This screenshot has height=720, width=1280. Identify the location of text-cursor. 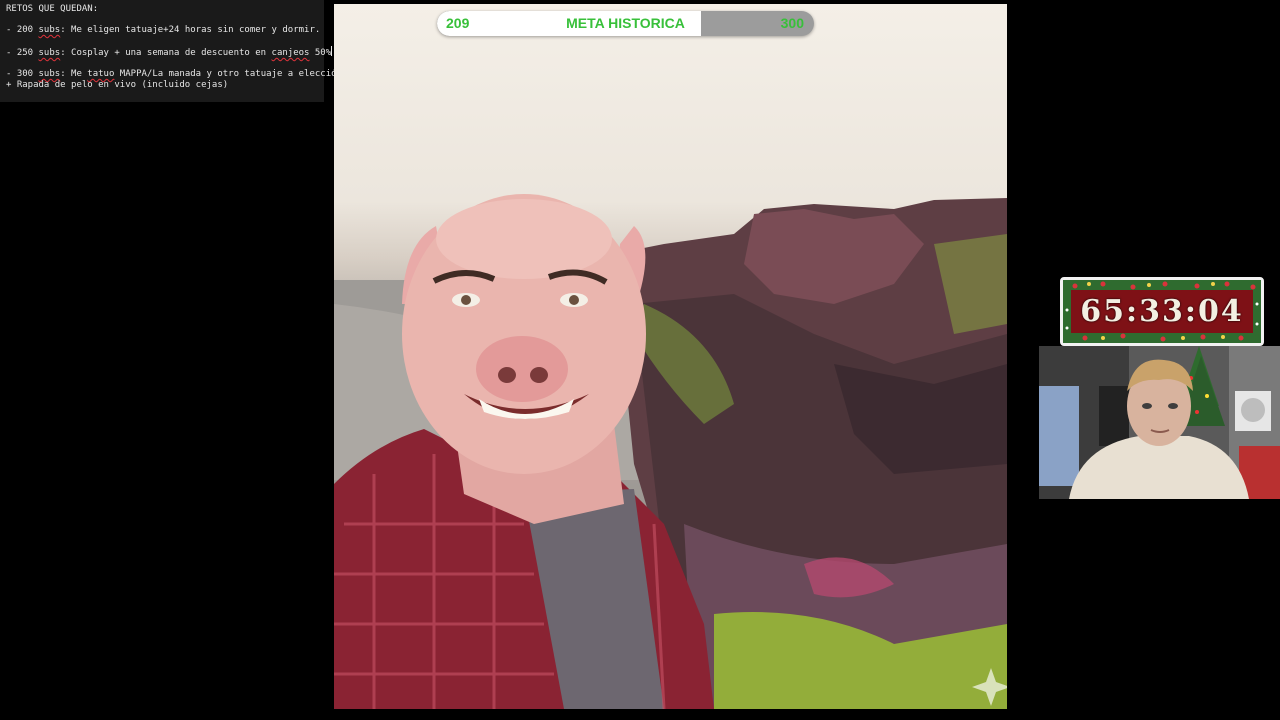
(332, 51).